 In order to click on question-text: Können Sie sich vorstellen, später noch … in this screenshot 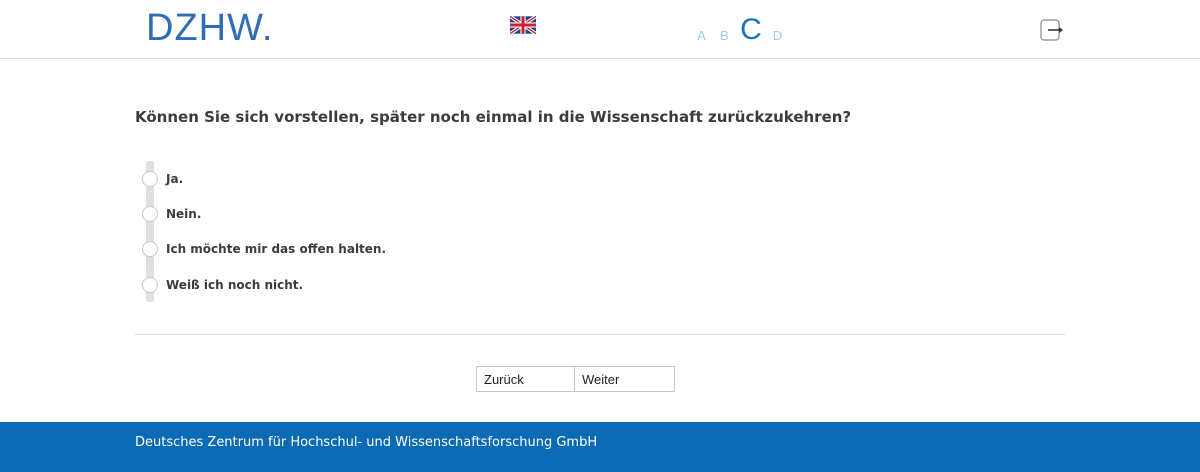, I will do `click(493, 117)`.